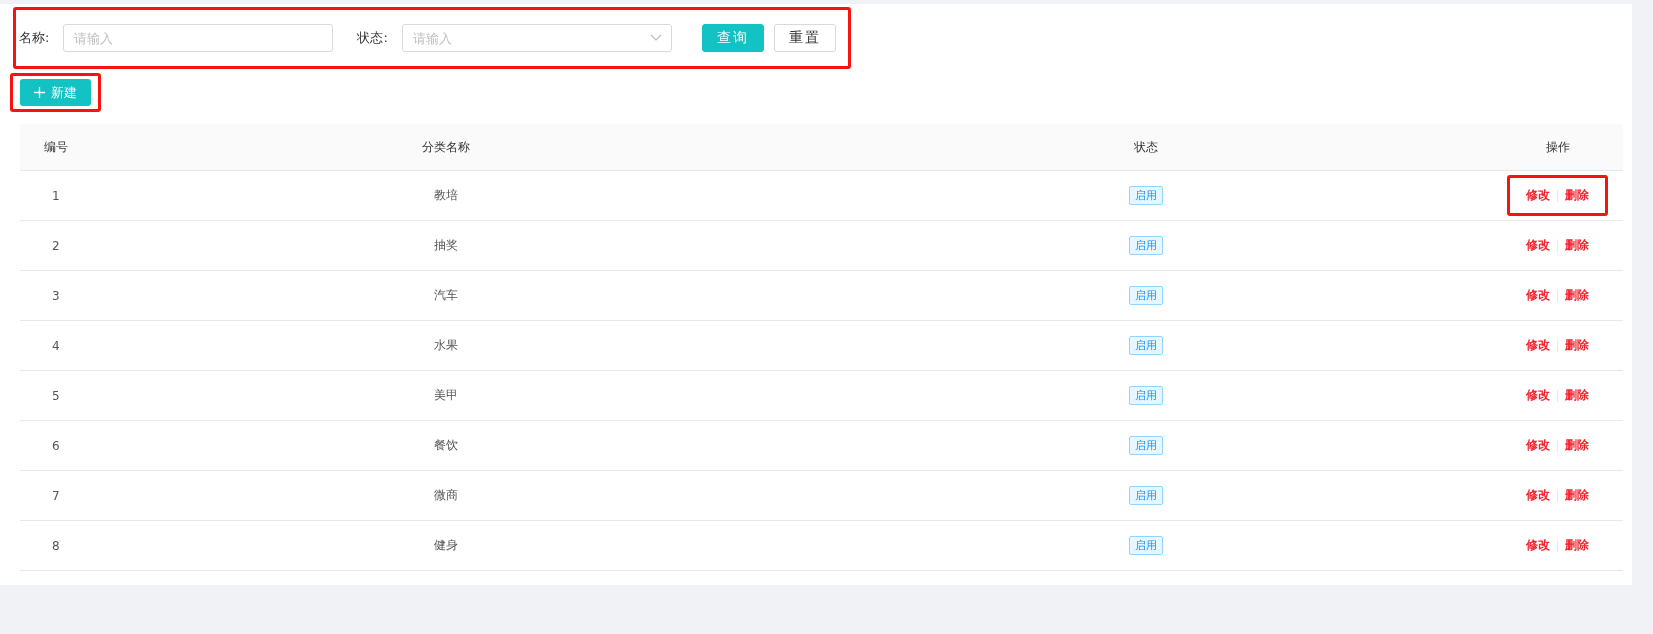 This screenshot has height=634, width=1653. Describe the element at coordinates (55, 92) in the screenshot. I see `new-button: 新建` at that location.